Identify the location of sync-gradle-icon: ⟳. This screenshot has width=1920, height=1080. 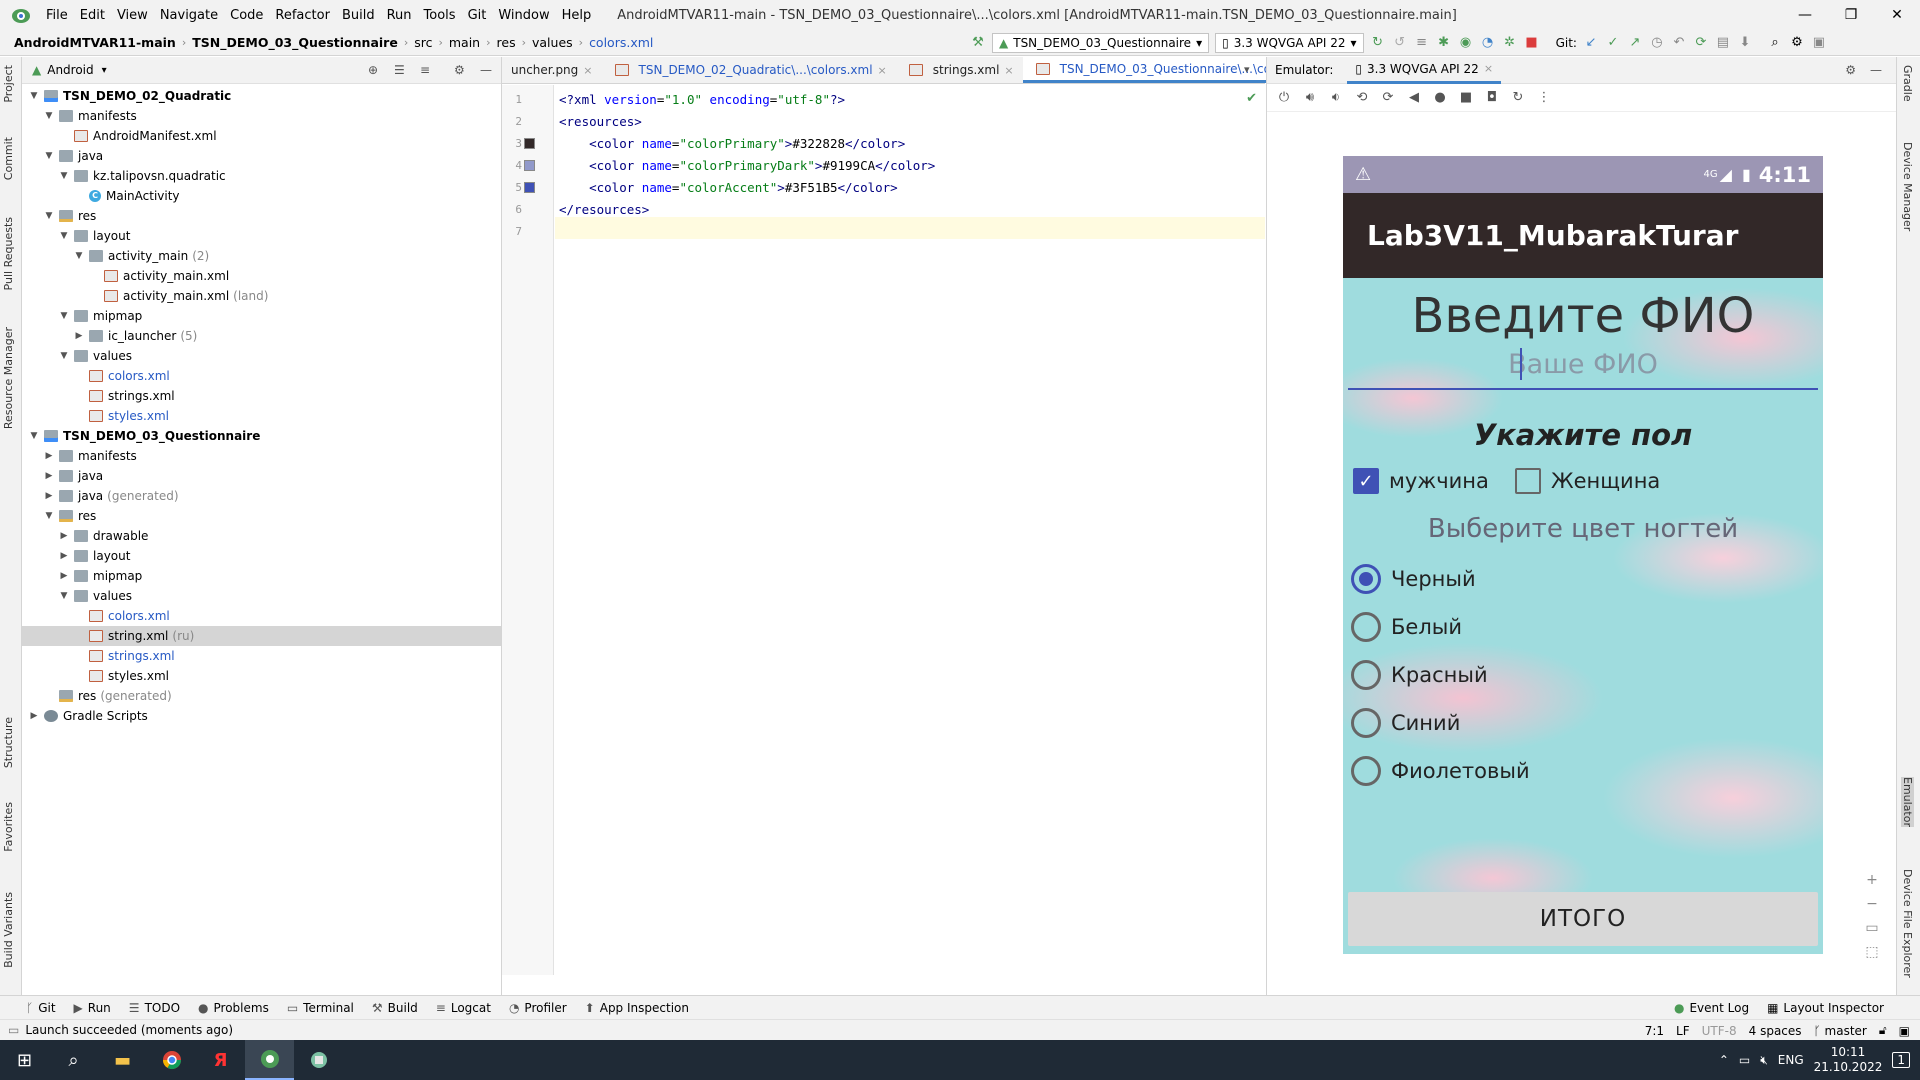
(1701, 43).